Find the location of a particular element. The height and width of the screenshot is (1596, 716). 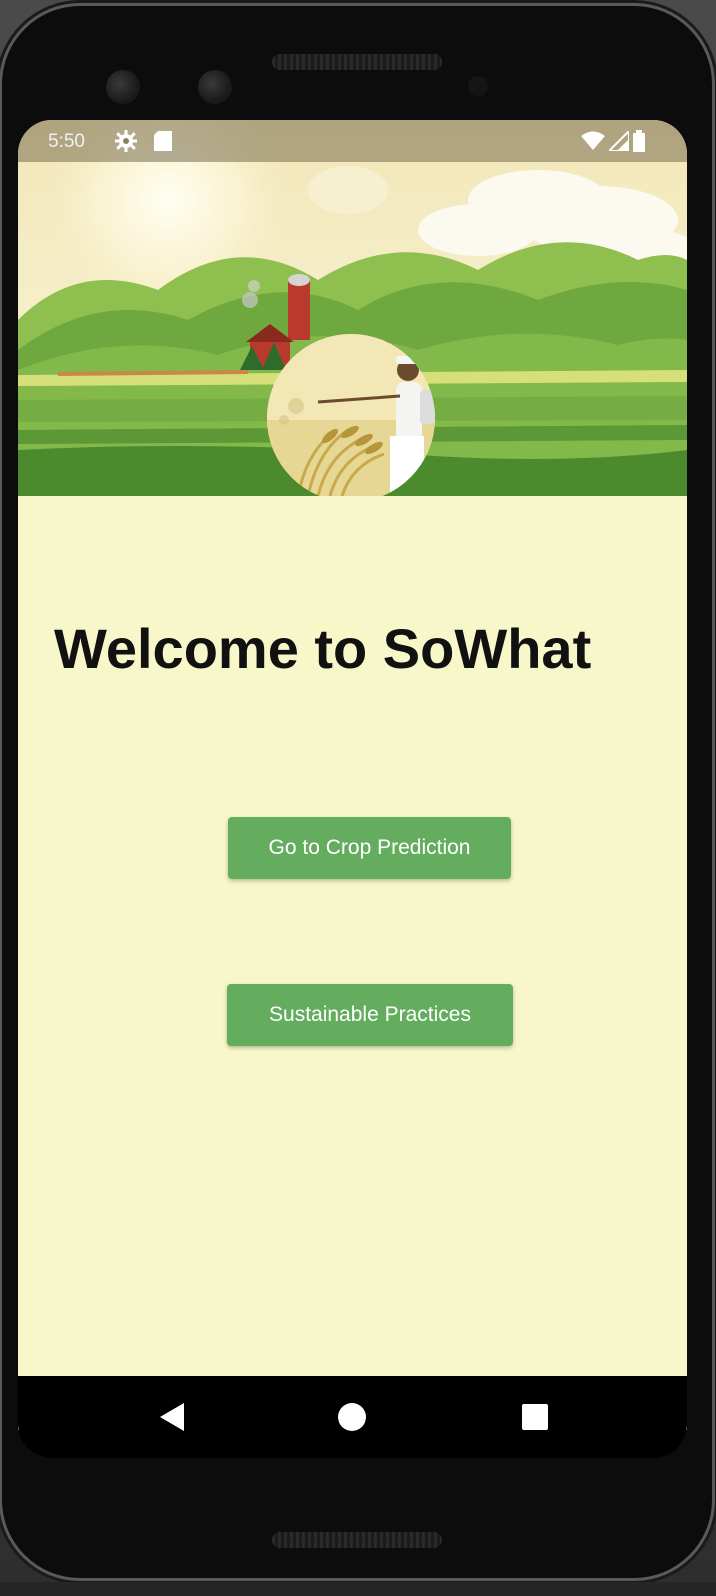

wifi-icon is located at coordinates (593, 140).